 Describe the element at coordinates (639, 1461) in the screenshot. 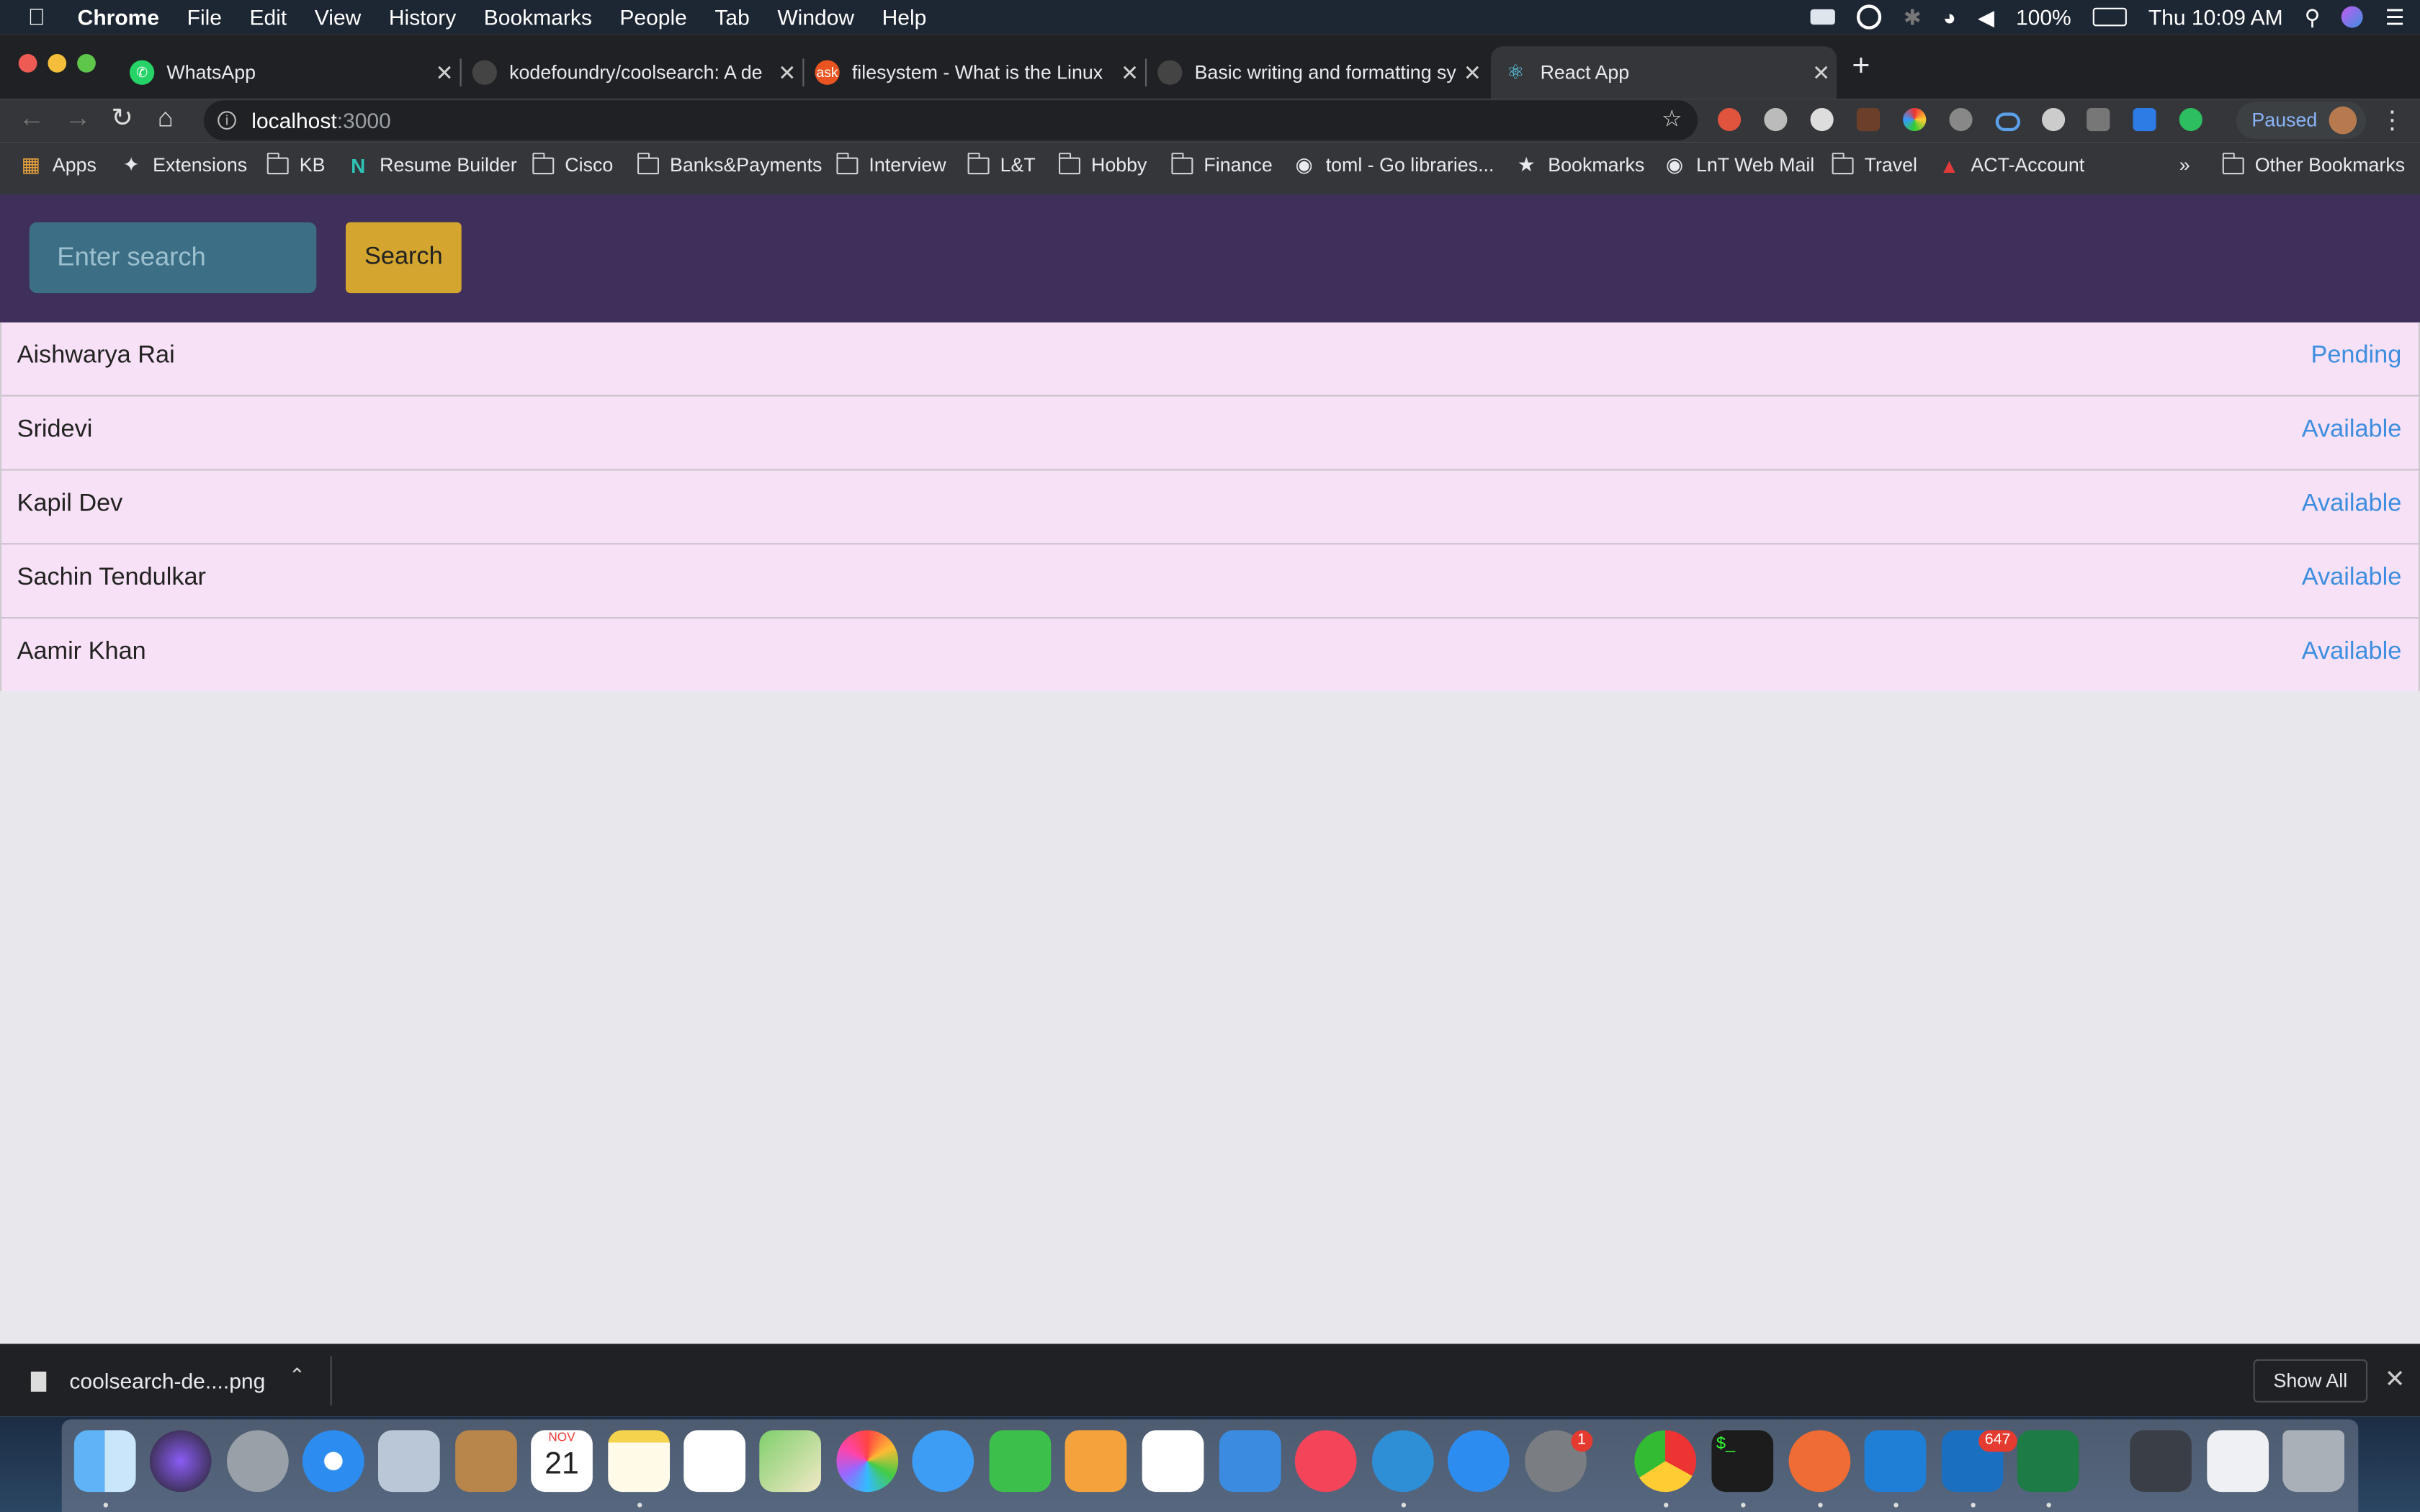

I see `notes-icon` at that location.